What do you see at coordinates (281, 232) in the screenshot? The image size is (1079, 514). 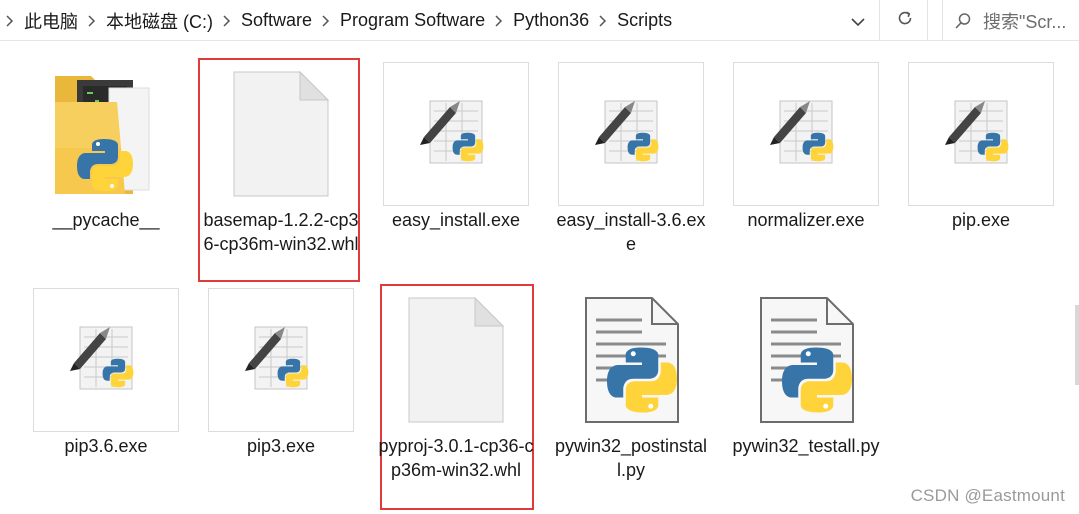 I see `file-name: basemap-1.2.2-cp36-cp36m-win32.whl` at bounding box center [281, 232].